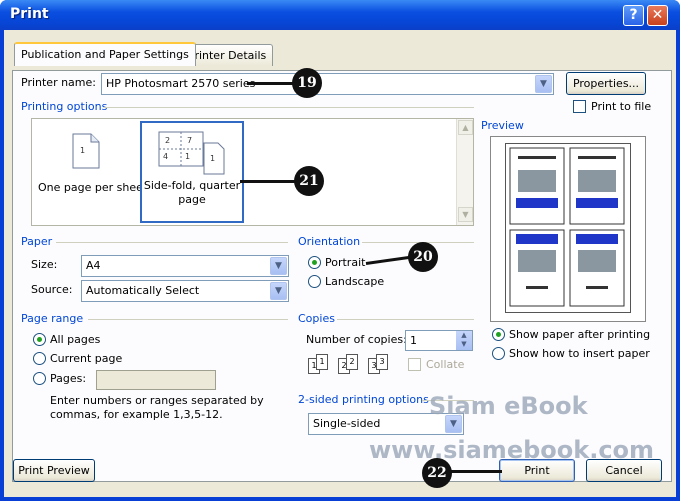 The image size is (680, 501). Describe the element at coordinates (657, 15) in the screenshot. I see `close-button: ✕` at that location.